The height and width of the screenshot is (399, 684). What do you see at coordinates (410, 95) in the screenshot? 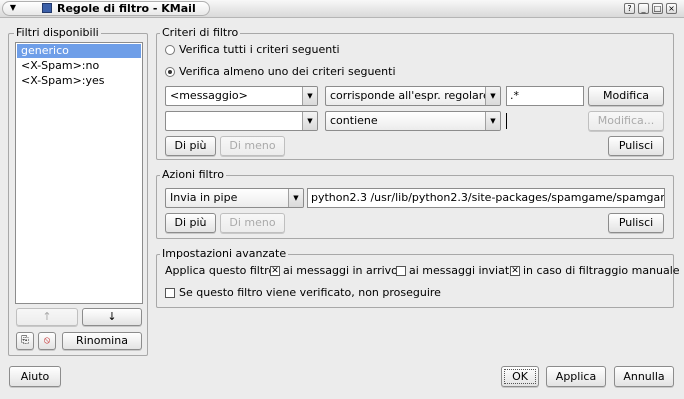
I see `operator-combo-value: corrisponde all'espr. regolare` at bounding box center [410, 95].